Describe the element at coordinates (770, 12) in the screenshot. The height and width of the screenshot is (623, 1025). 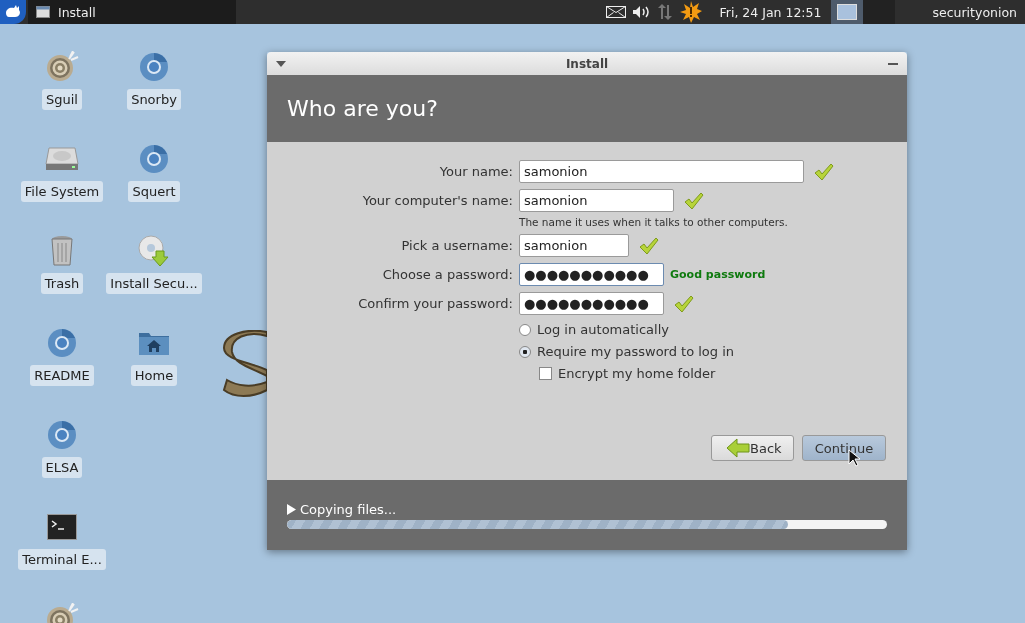
I see `clock: Fri, 24 Jan 12:51` at that location.